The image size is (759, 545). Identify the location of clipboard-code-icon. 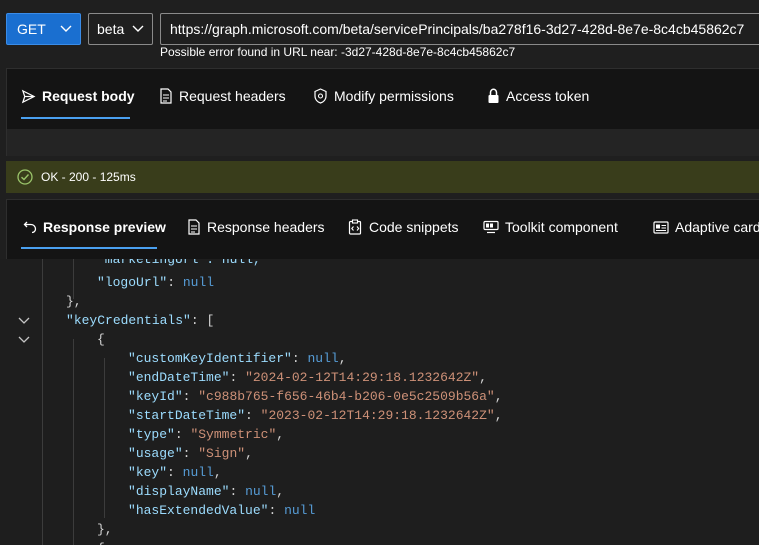
(355, 227).